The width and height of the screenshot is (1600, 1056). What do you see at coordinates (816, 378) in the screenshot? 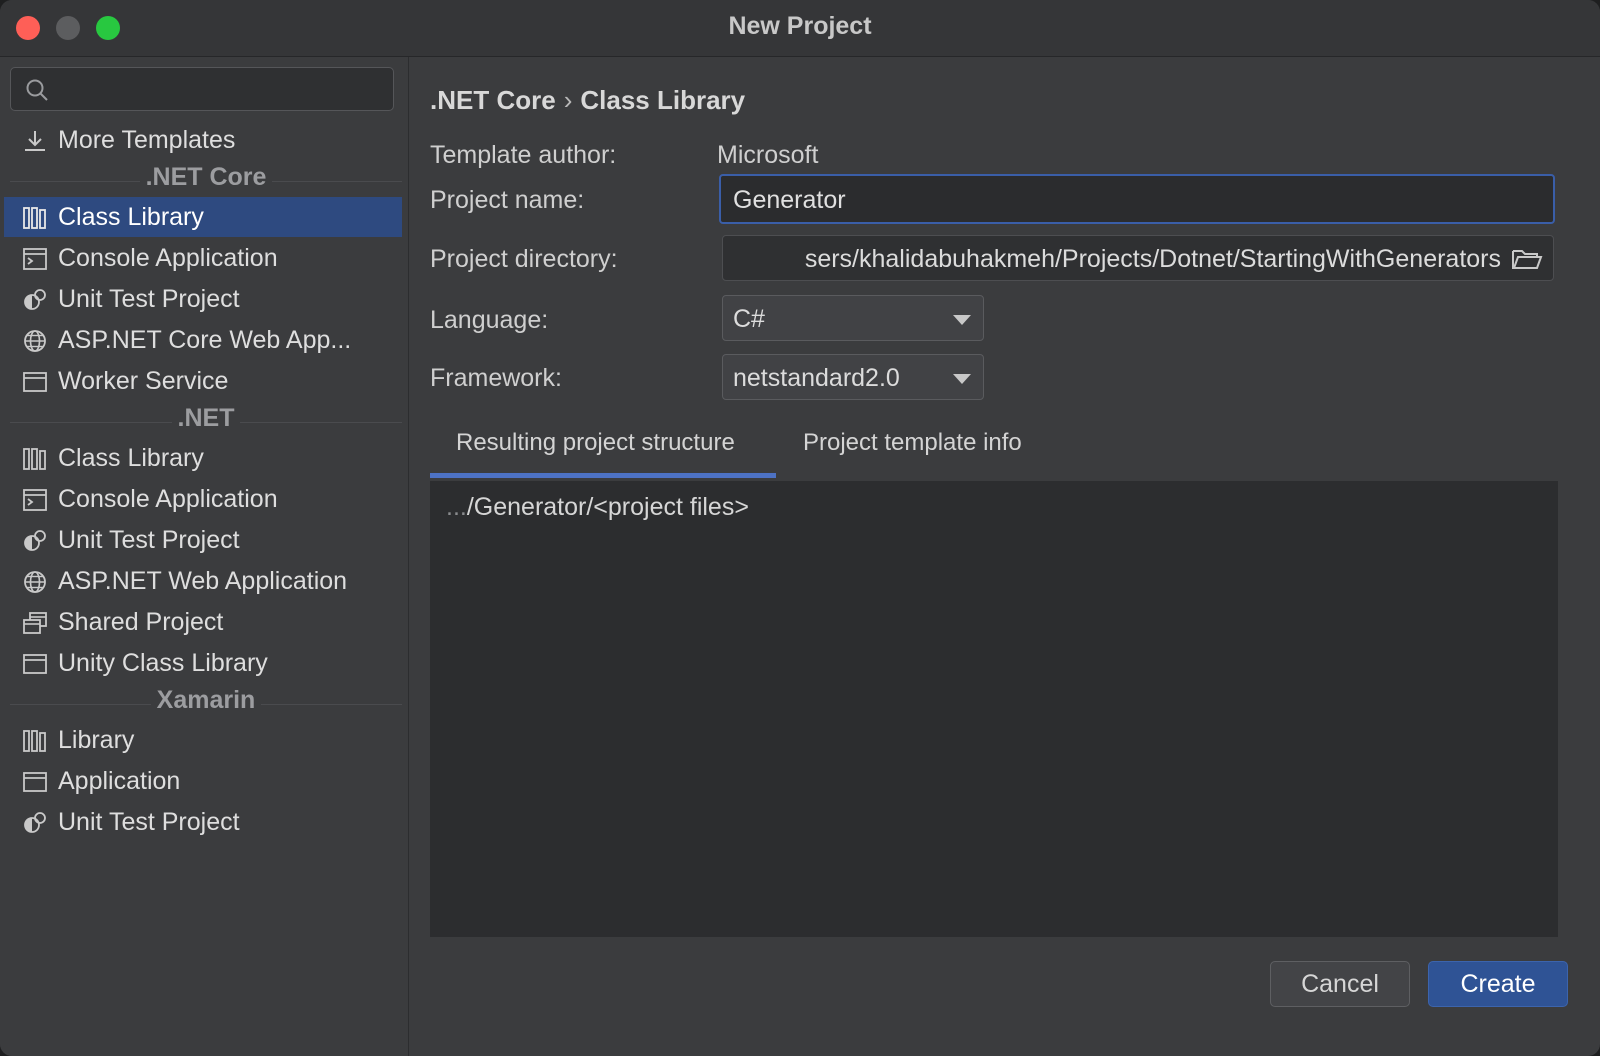
I see `framework-value: netstandard2.0` at bounding box center [816, 378].